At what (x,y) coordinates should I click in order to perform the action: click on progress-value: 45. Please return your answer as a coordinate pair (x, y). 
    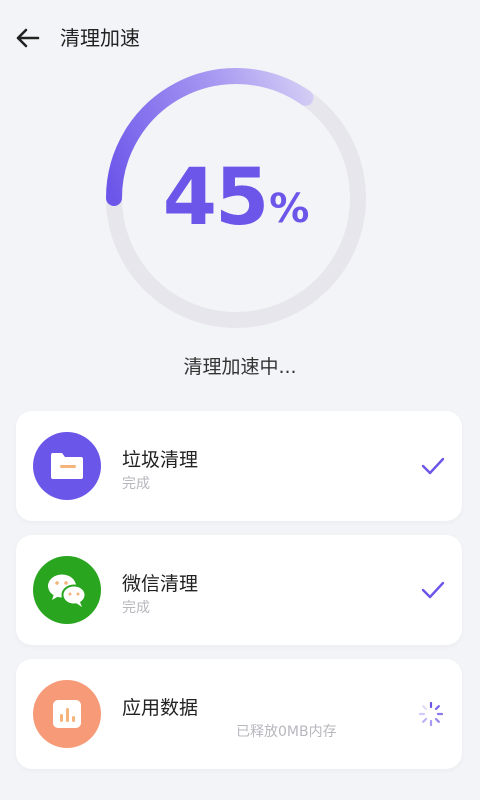
    Looking at the image, I should click on (216, 198).